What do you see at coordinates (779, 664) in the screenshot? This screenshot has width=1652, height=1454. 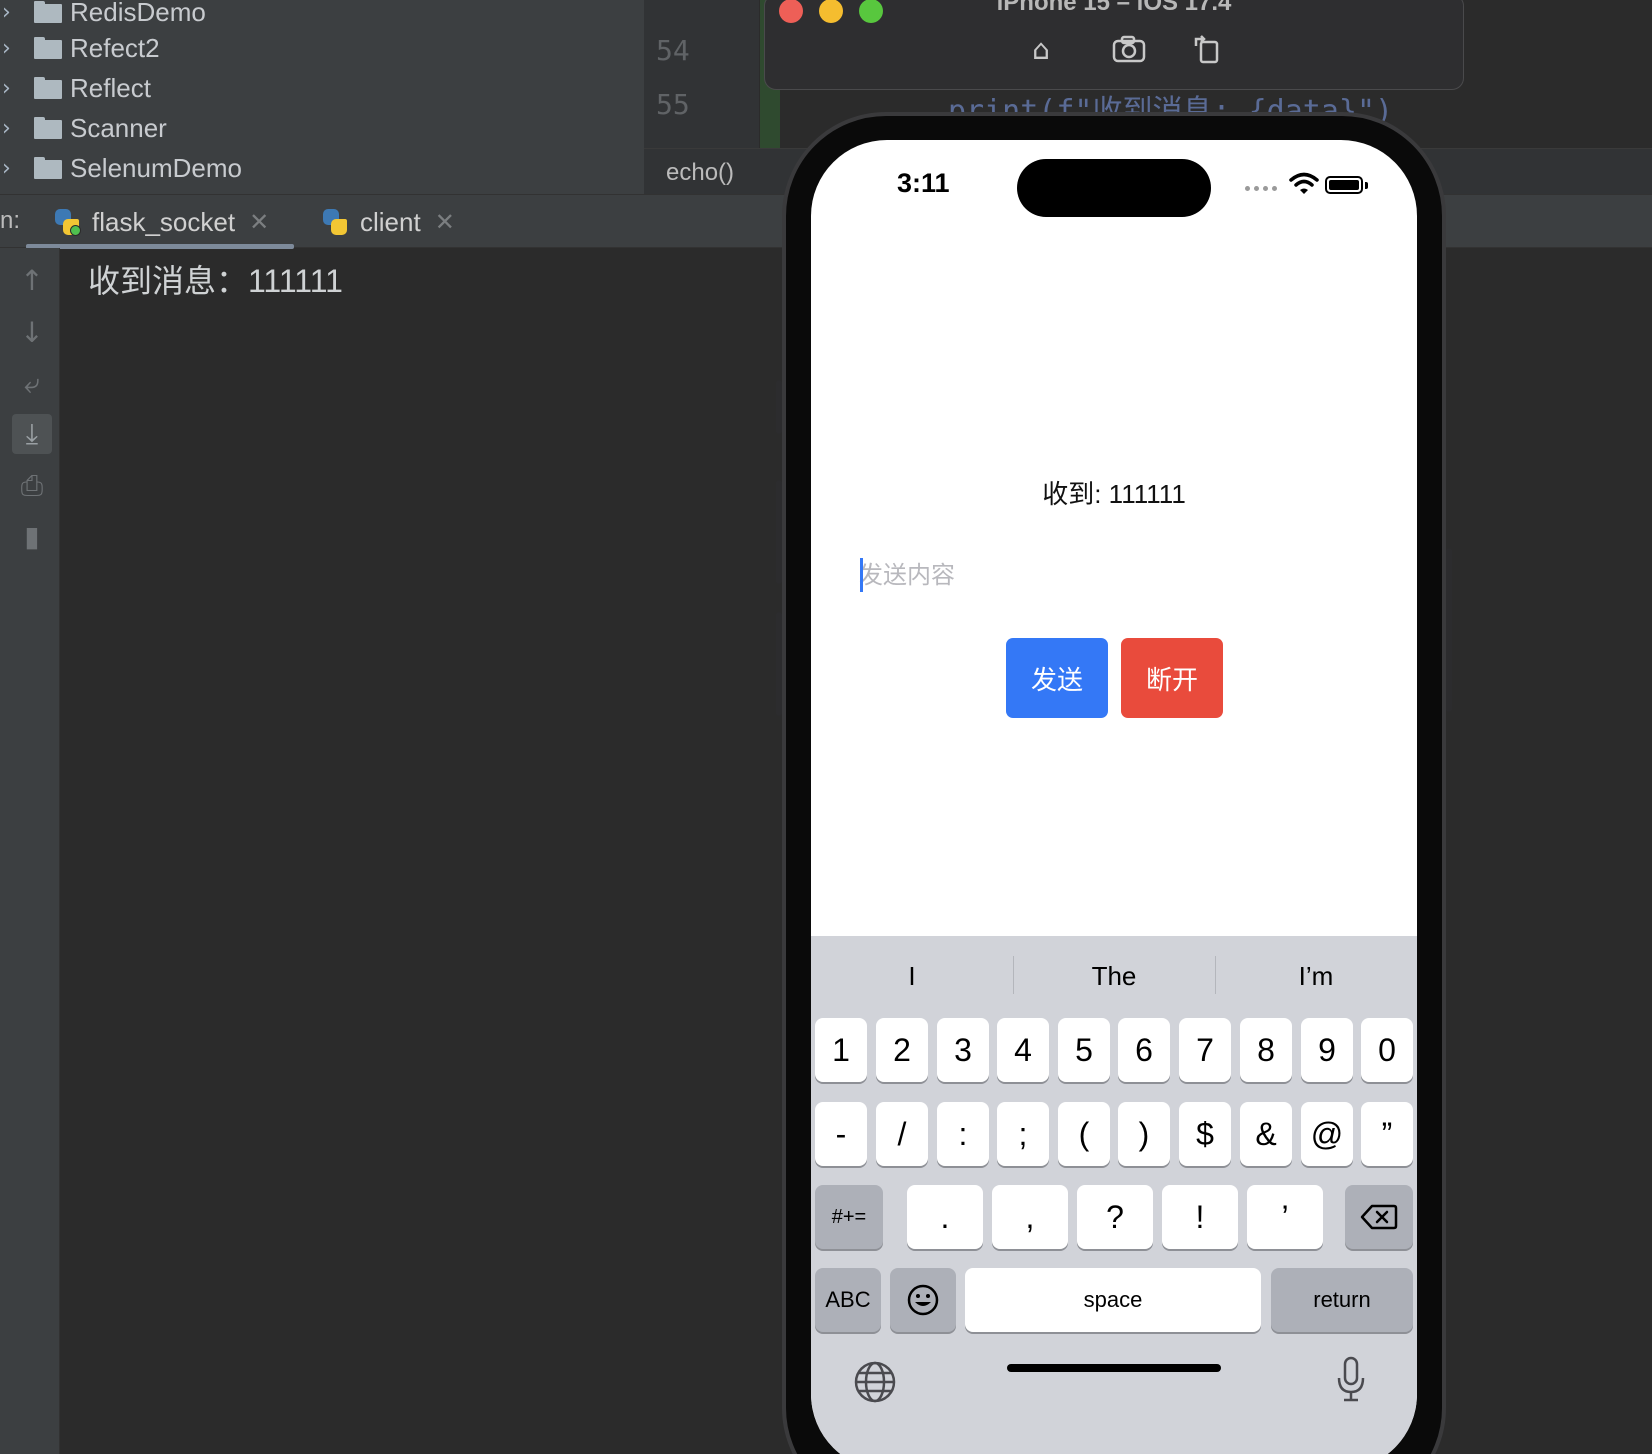 I see `volume-down-button` at bounding box center [779, 664].